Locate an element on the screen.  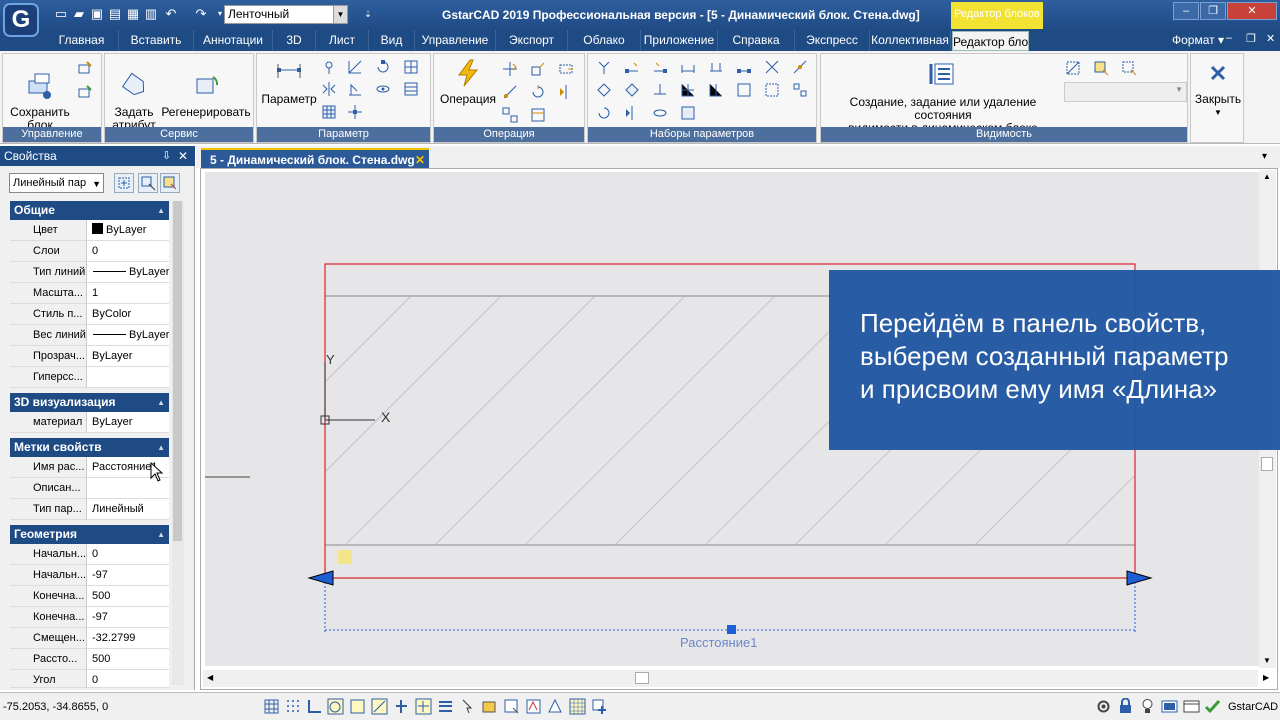
lookup-action-icon is located at coordinates (538, 115).